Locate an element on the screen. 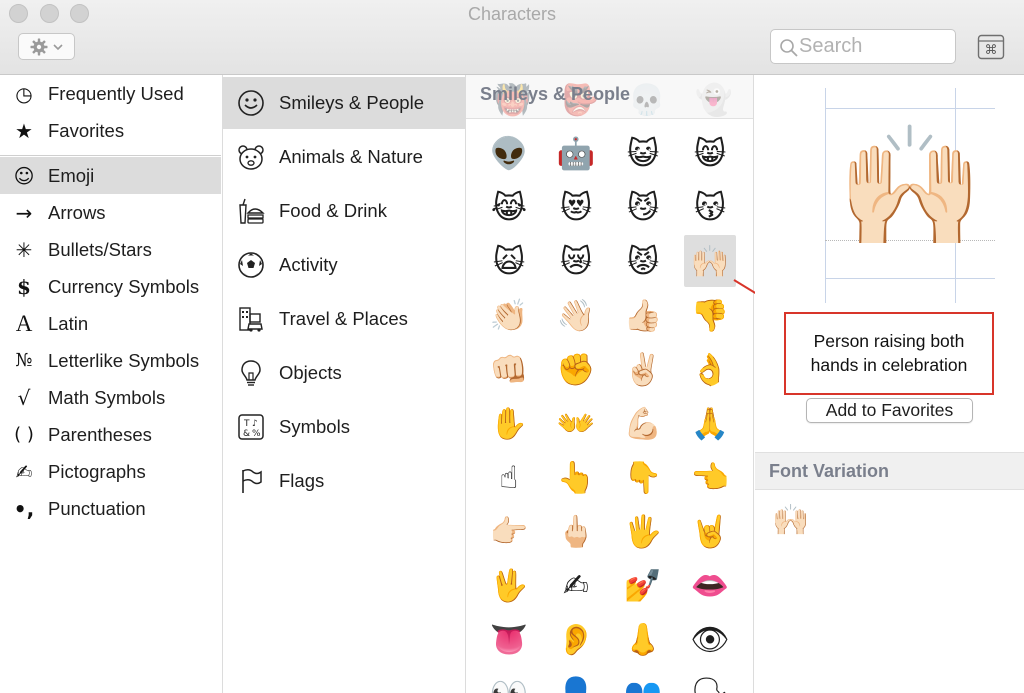 Image resolution: width=1024 pixels, height=693 pixels. add-to-favorites-button: Add to Favorites is located at coordinates (889, 410).